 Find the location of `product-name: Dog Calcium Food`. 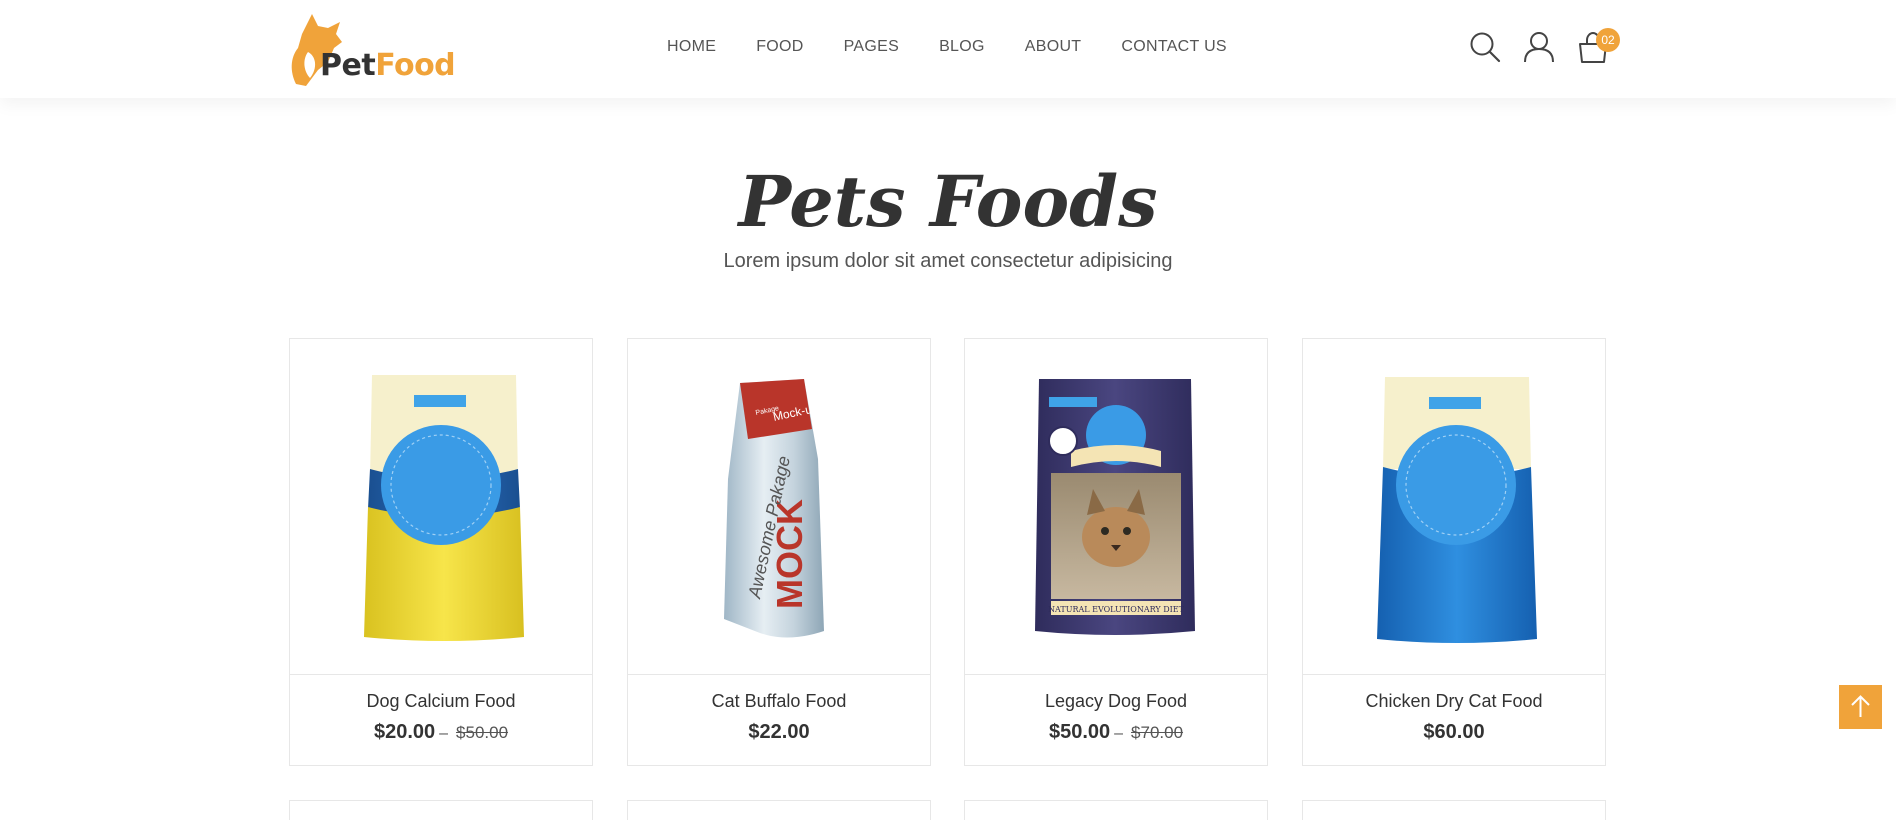

product-name: Dog Calcium Food is located at coordinates (441, 701).